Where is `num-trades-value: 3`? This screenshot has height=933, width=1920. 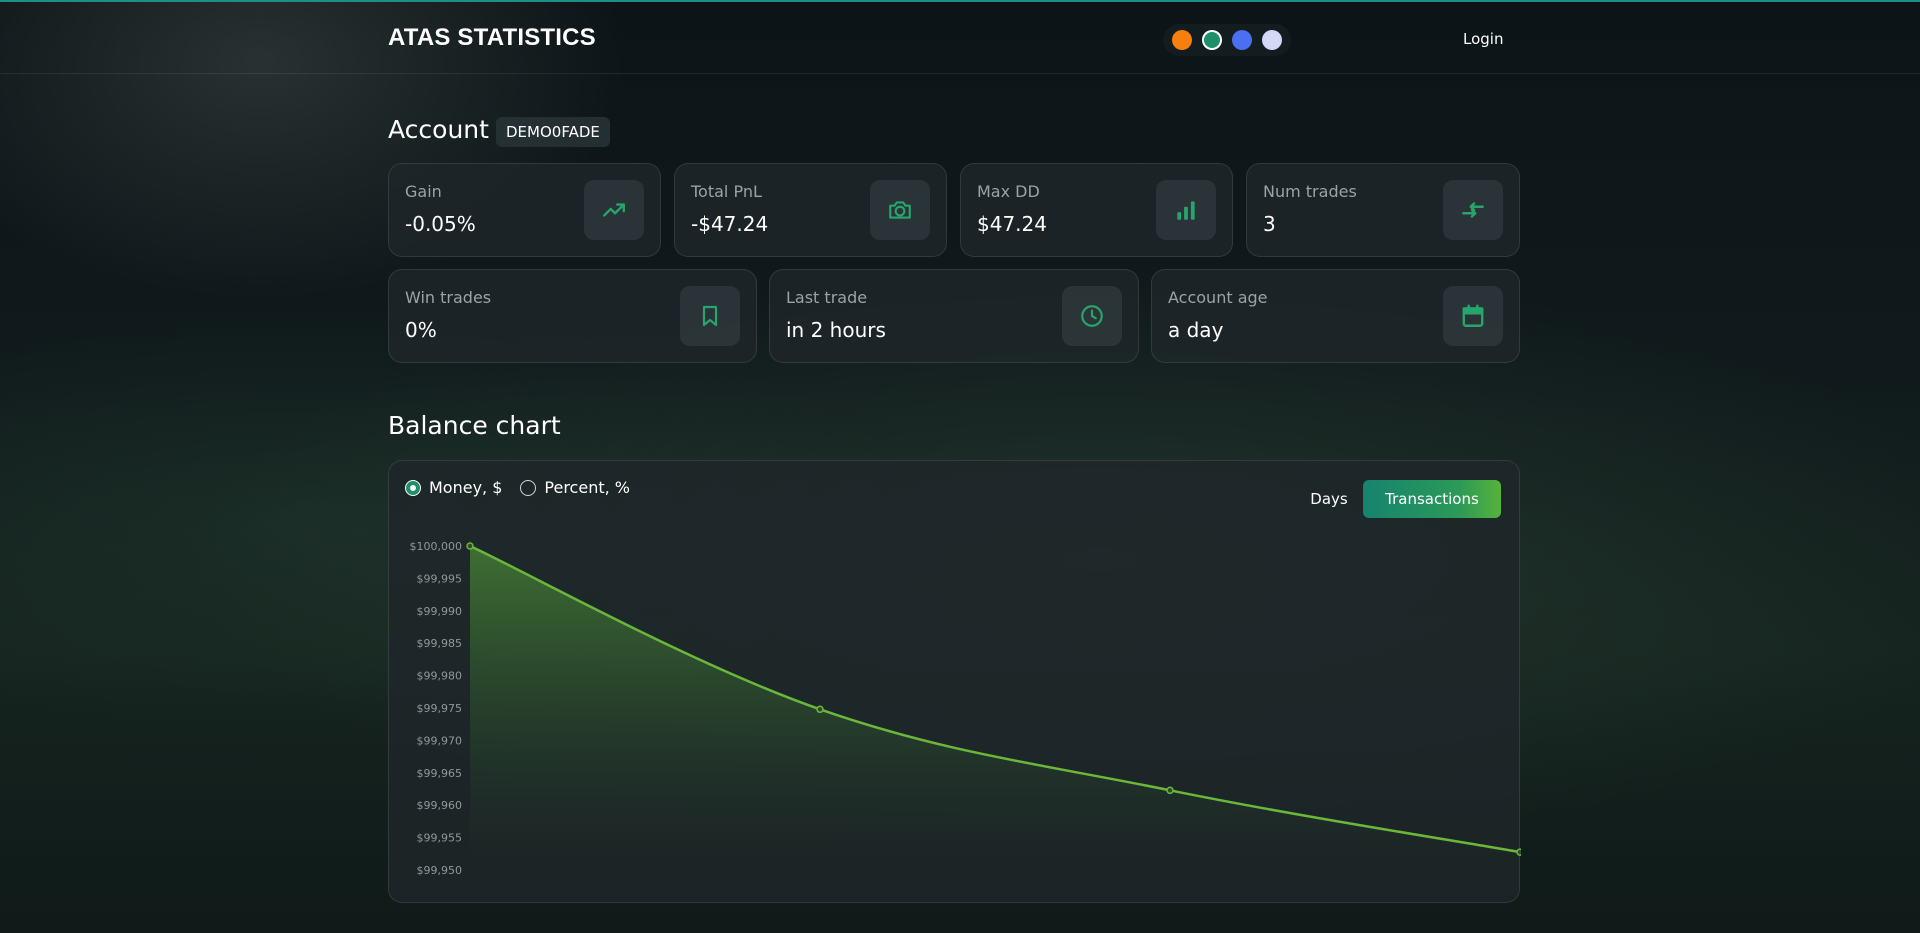 num-trades-value: 3 is located at coordinates (1269, 224).